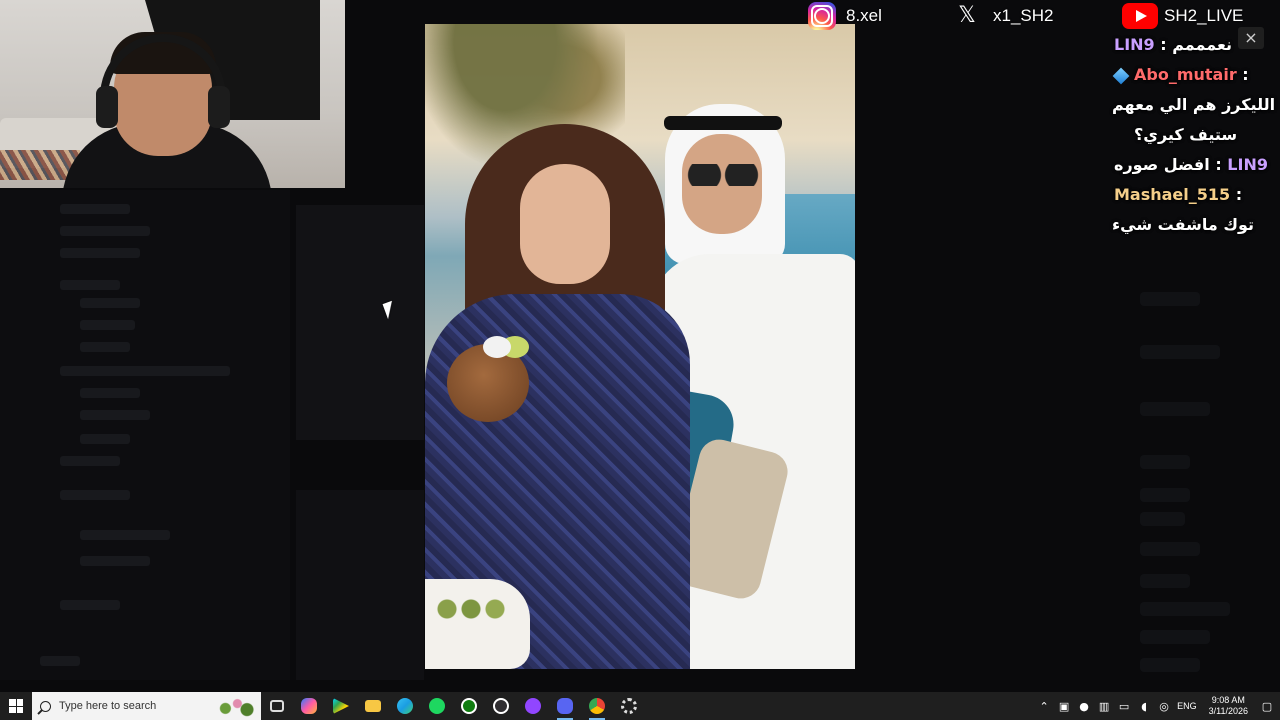  What do you see at coordinates (1121, 75) in the screenshot?
I see `cube-icon` at bounding box center [1121, 75].